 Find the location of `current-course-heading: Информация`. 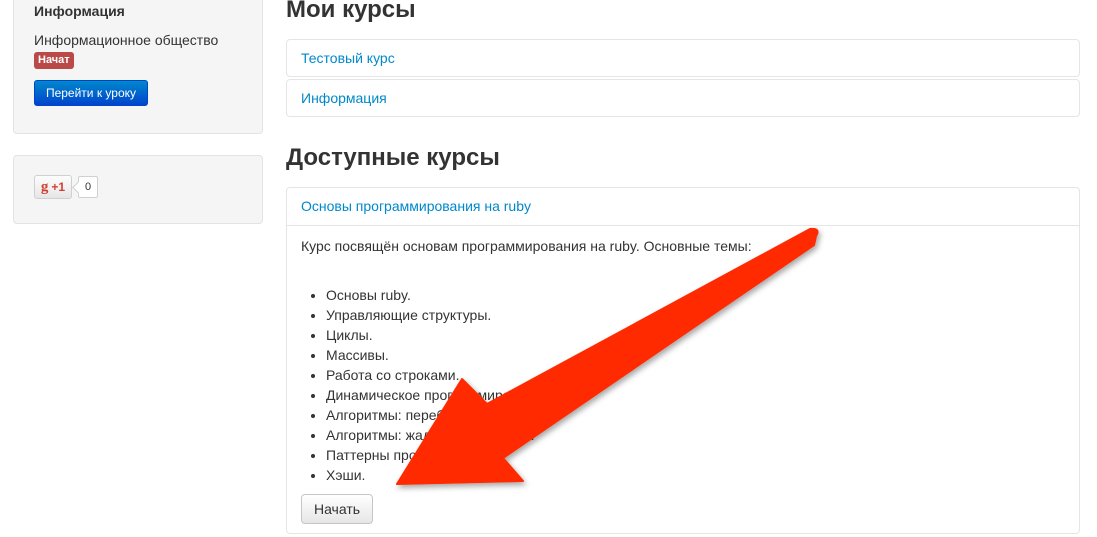

current-course-heading: Информация is located at coordinates (79, 11).